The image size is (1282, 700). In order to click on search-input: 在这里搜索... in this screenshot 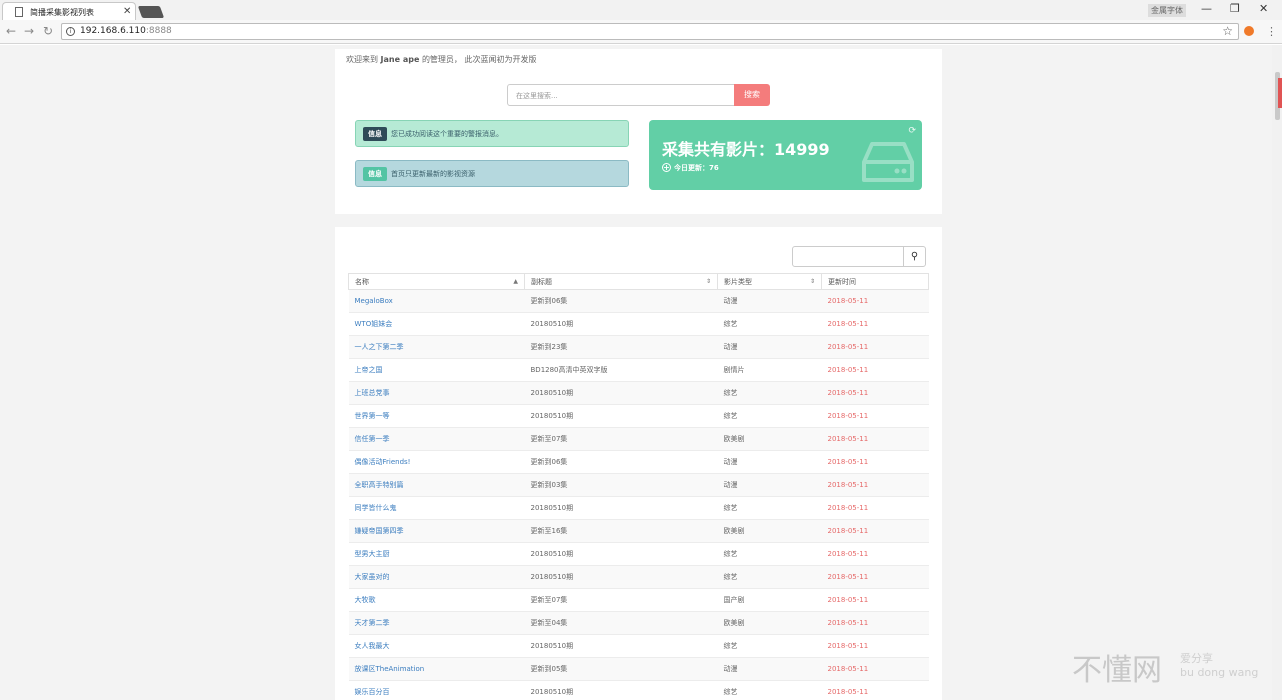, I will do `click(621, 95)`.